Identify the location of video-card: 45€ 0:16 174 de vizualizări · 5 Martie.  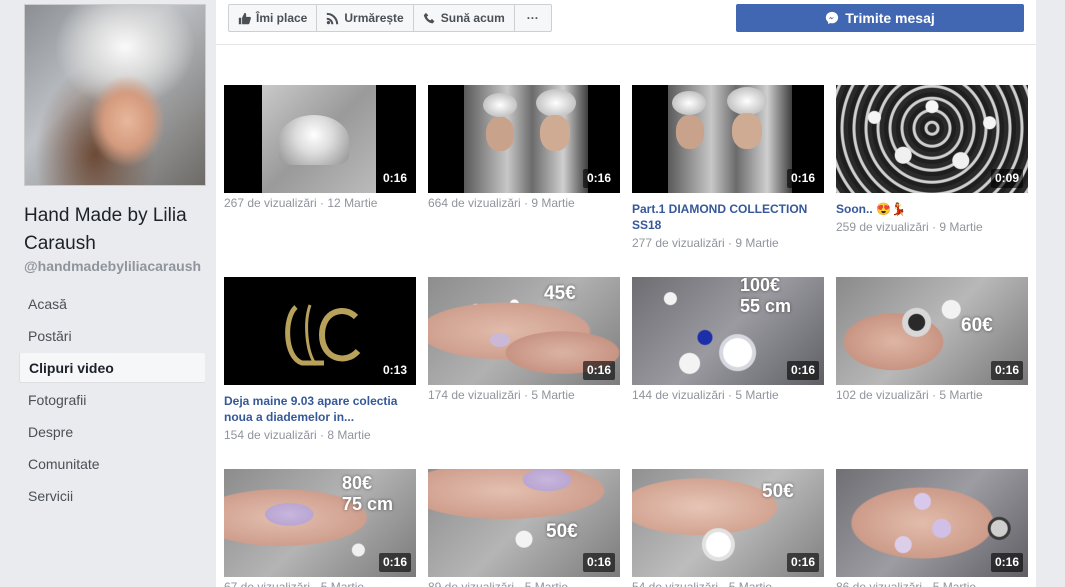
(524, 340).